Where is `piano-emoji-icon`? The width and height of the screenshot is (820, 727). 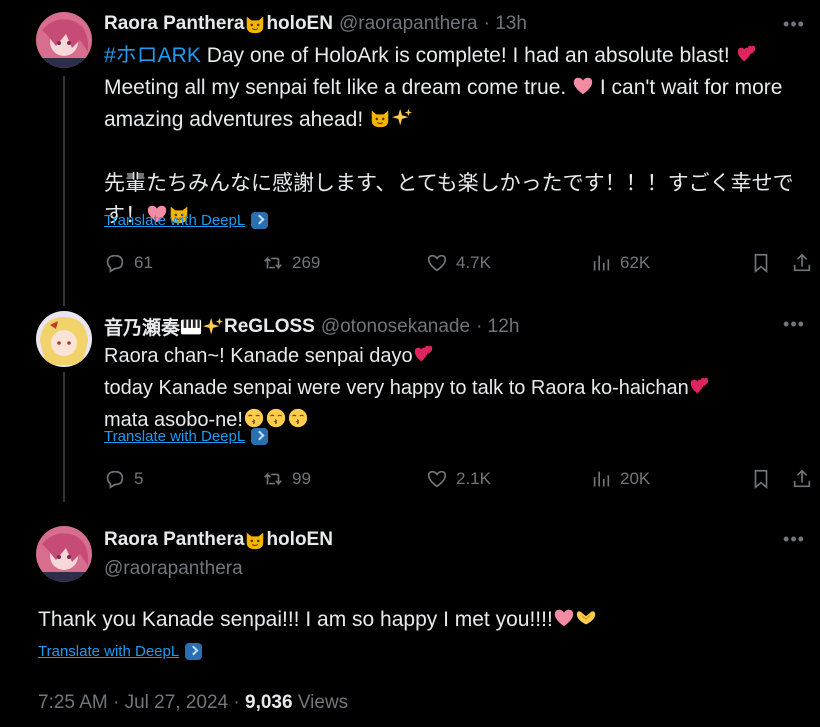 piano-emoji-icon is located at coordinates (191, 327).